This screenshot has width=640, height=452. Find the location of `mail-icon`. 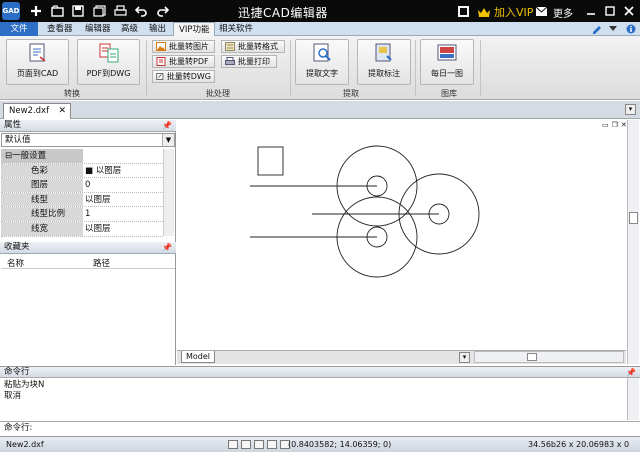

mail-icon is located at coordinates (541, 11).